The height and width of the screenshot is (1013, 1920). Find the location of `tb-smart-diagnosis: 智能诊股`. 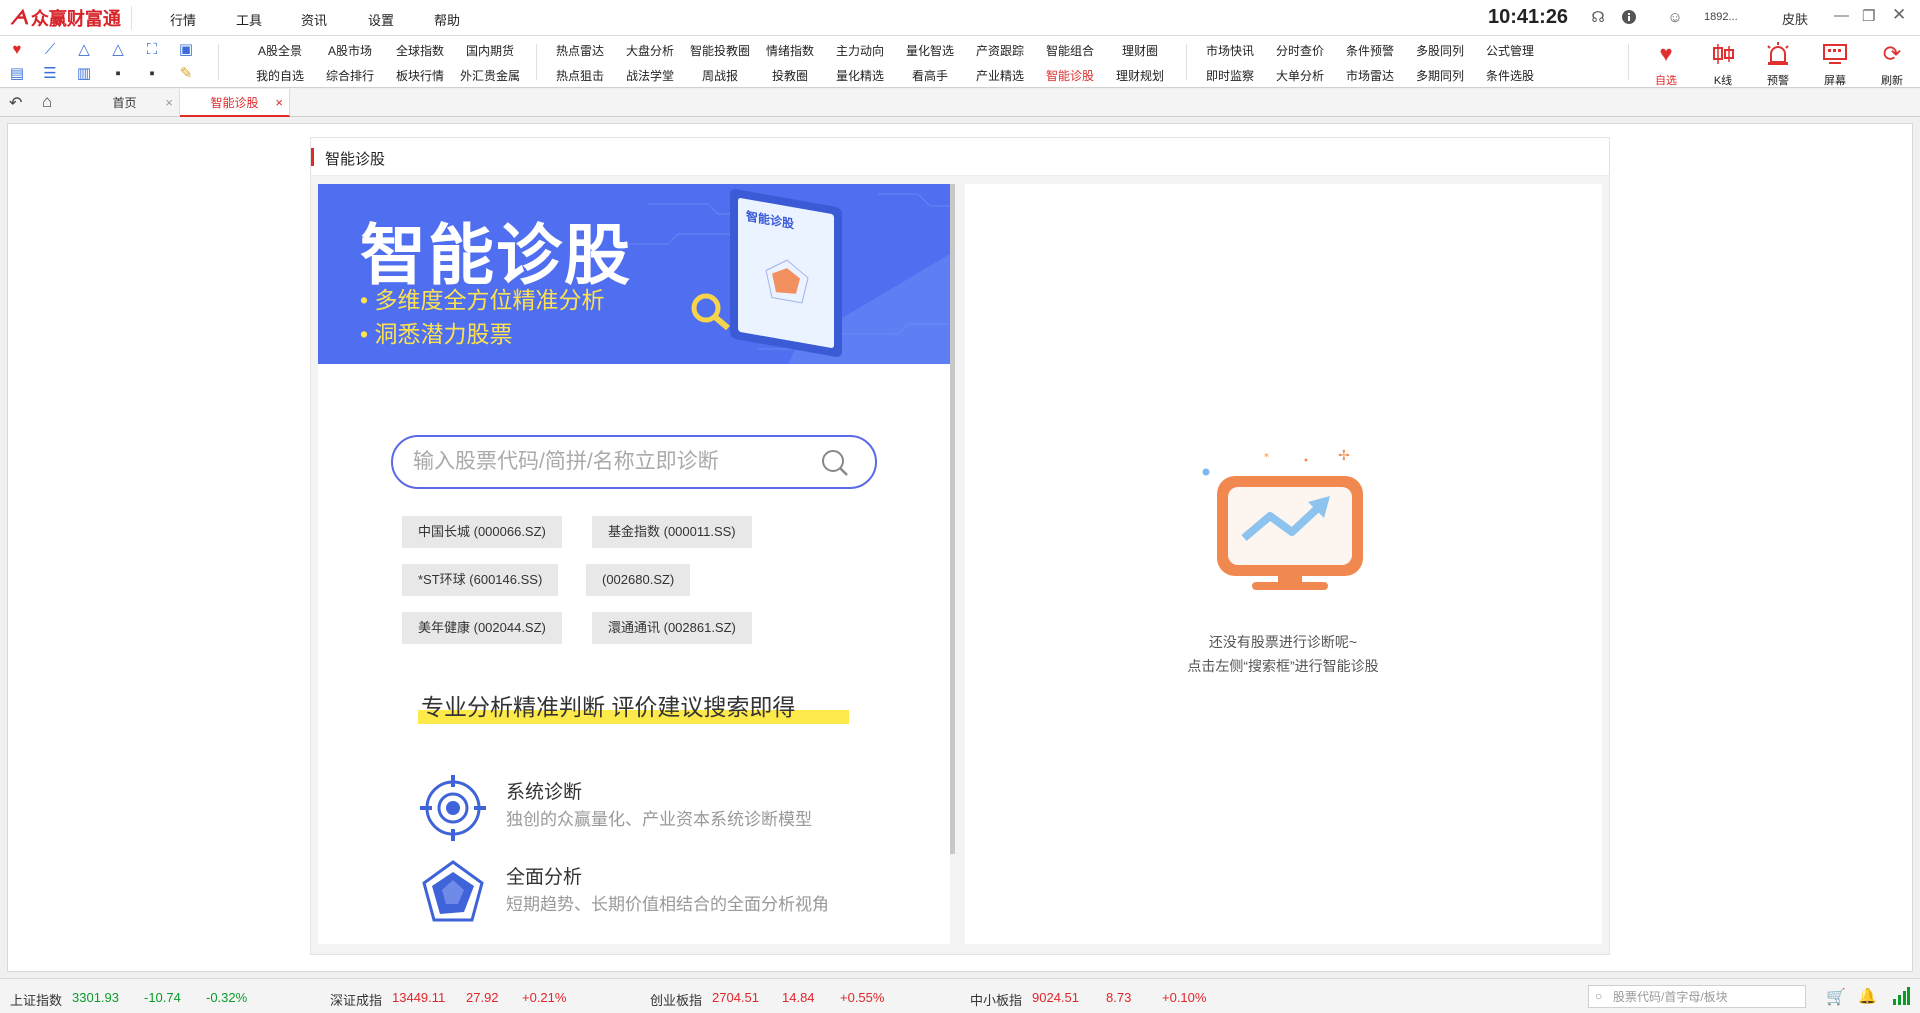

tb-smart-diagnosis: 智能诊股 is located at coordinates (1070, 75).